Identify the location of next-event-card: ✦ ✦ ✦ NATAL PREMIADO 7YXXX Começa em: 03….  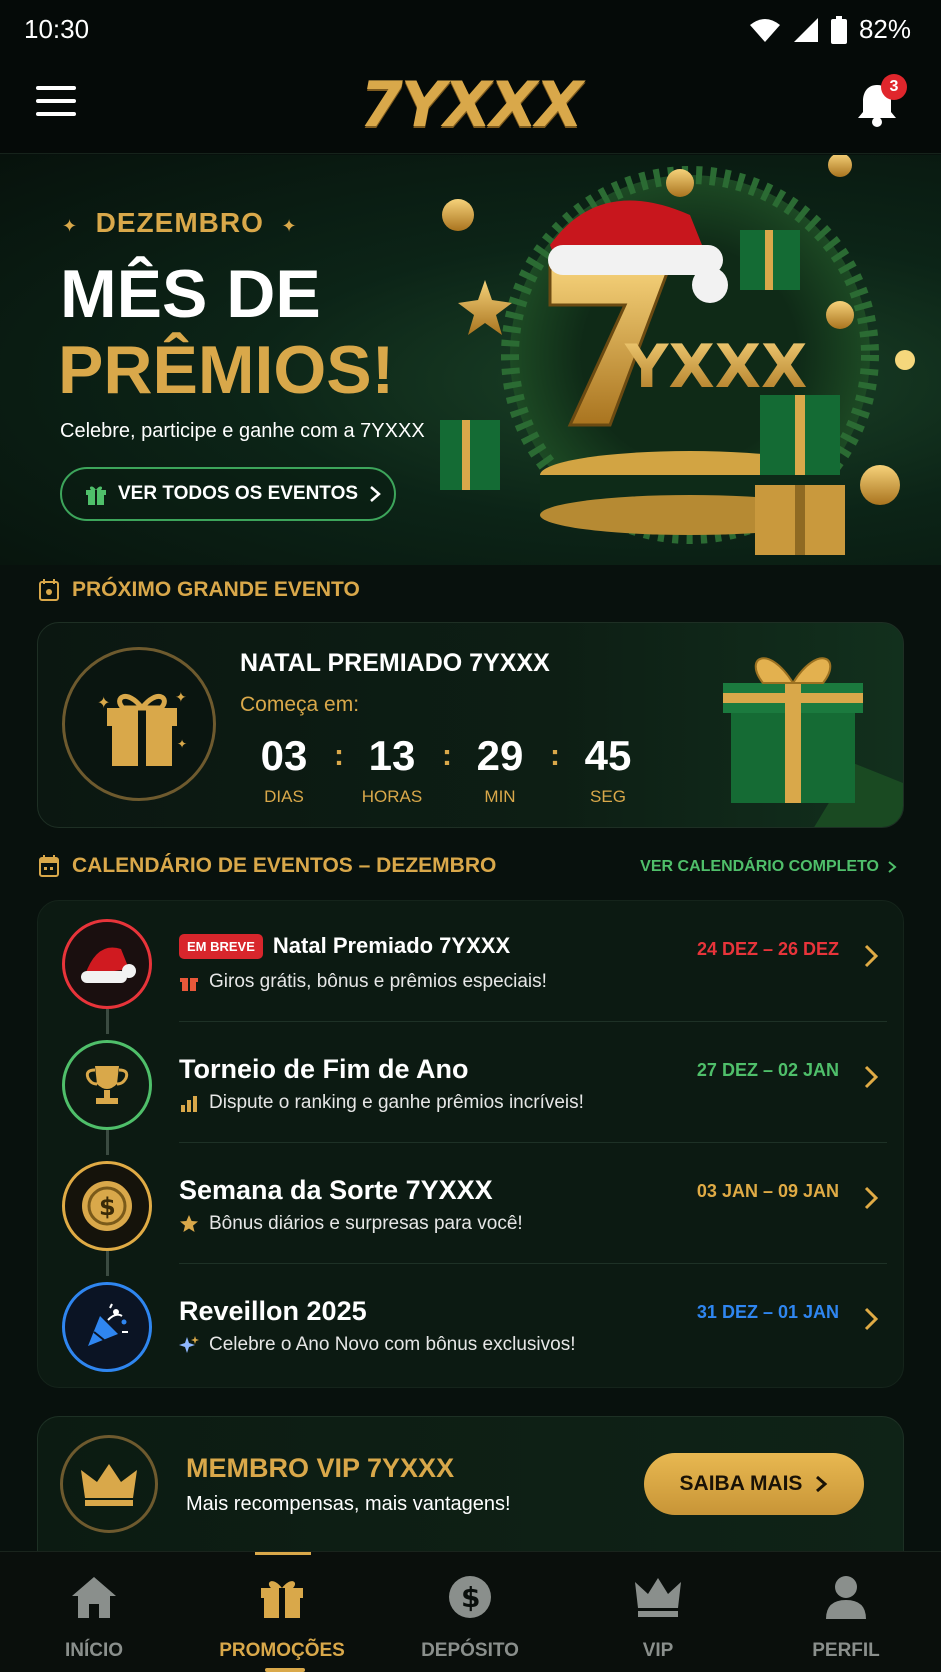
(470, 725).